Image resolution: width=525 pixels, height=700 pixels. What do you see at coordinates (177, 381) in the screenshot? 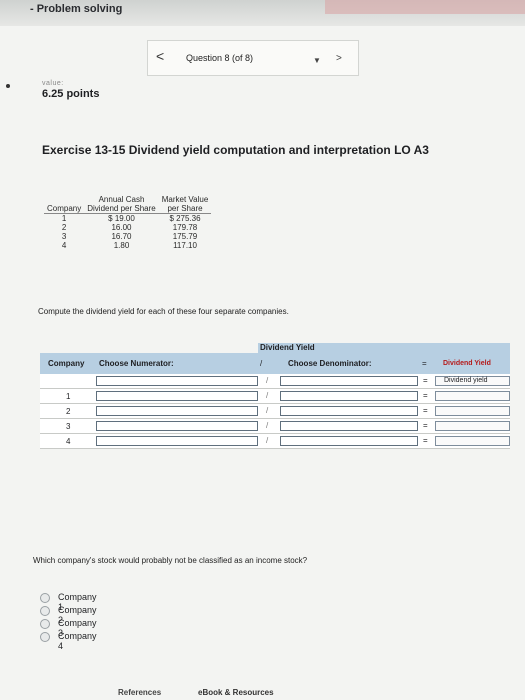
I see `numerator-label-select` at bounding box center [177, 381].